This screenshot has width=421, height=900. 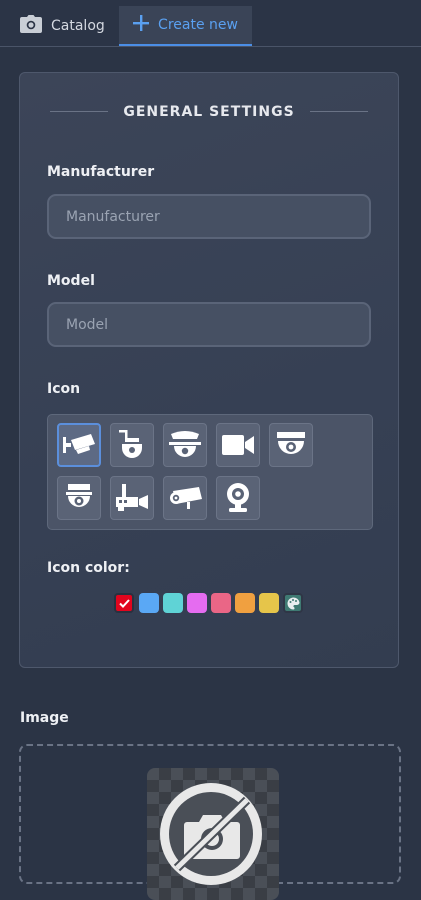 I want to click on check-icon, so click(x=124, y=603).